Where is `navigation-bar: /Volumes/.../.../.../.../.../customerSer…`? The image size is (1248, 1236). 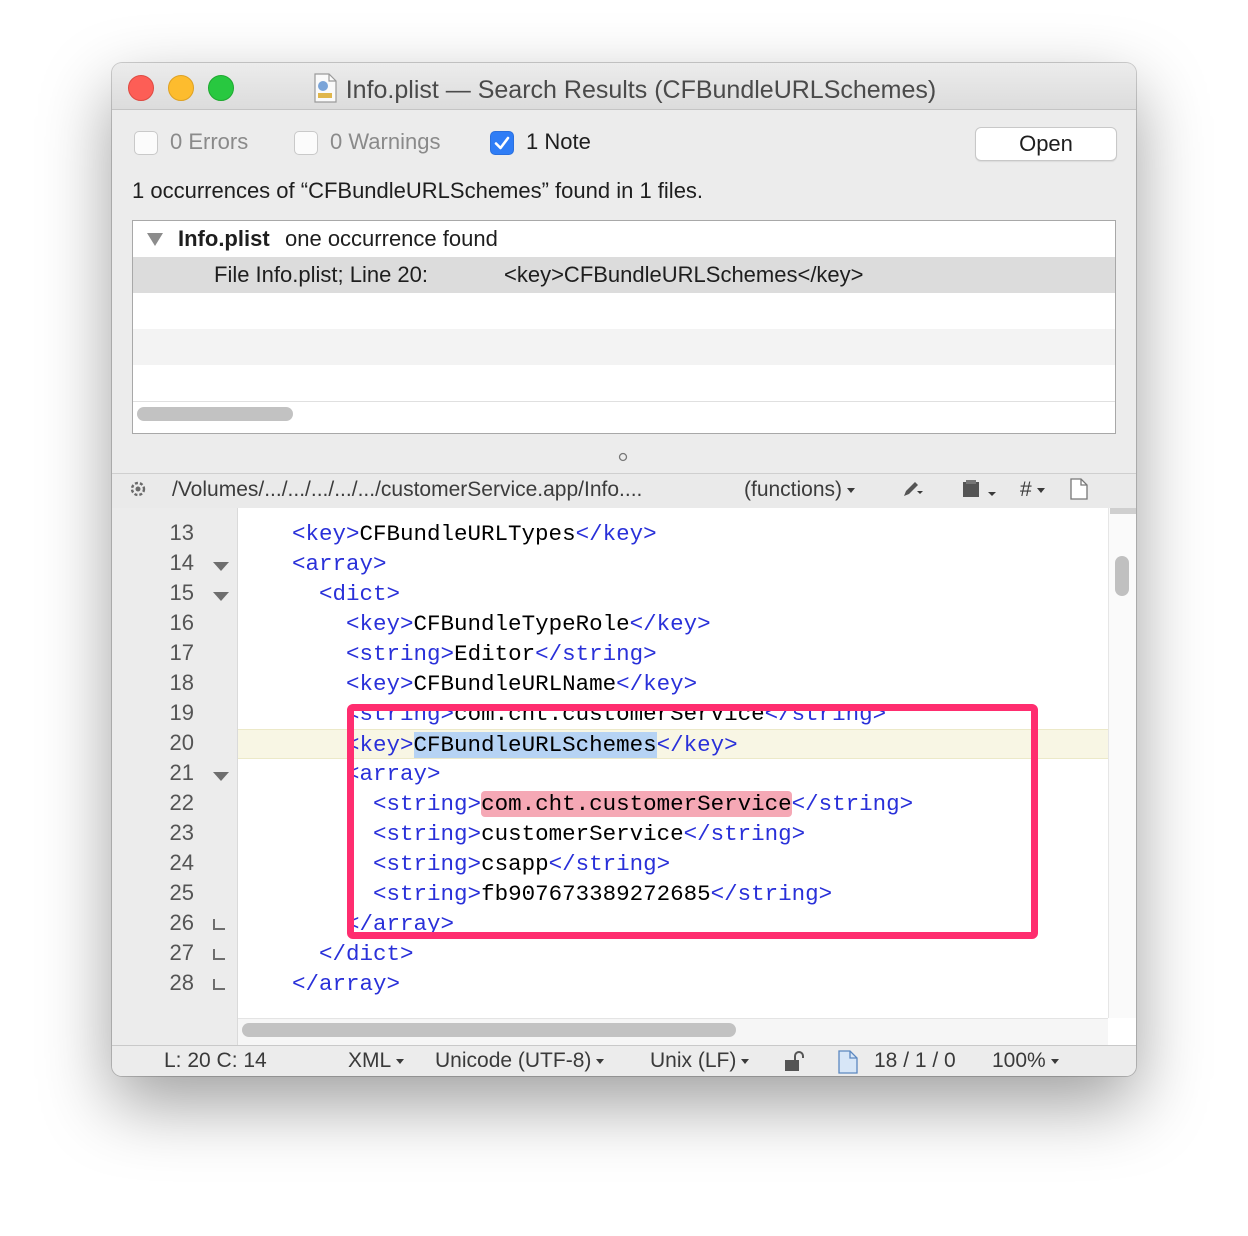
navigation-bar: /Volumes/.../.../.../.../.../customerSer… is located at coordinates (624, 491).